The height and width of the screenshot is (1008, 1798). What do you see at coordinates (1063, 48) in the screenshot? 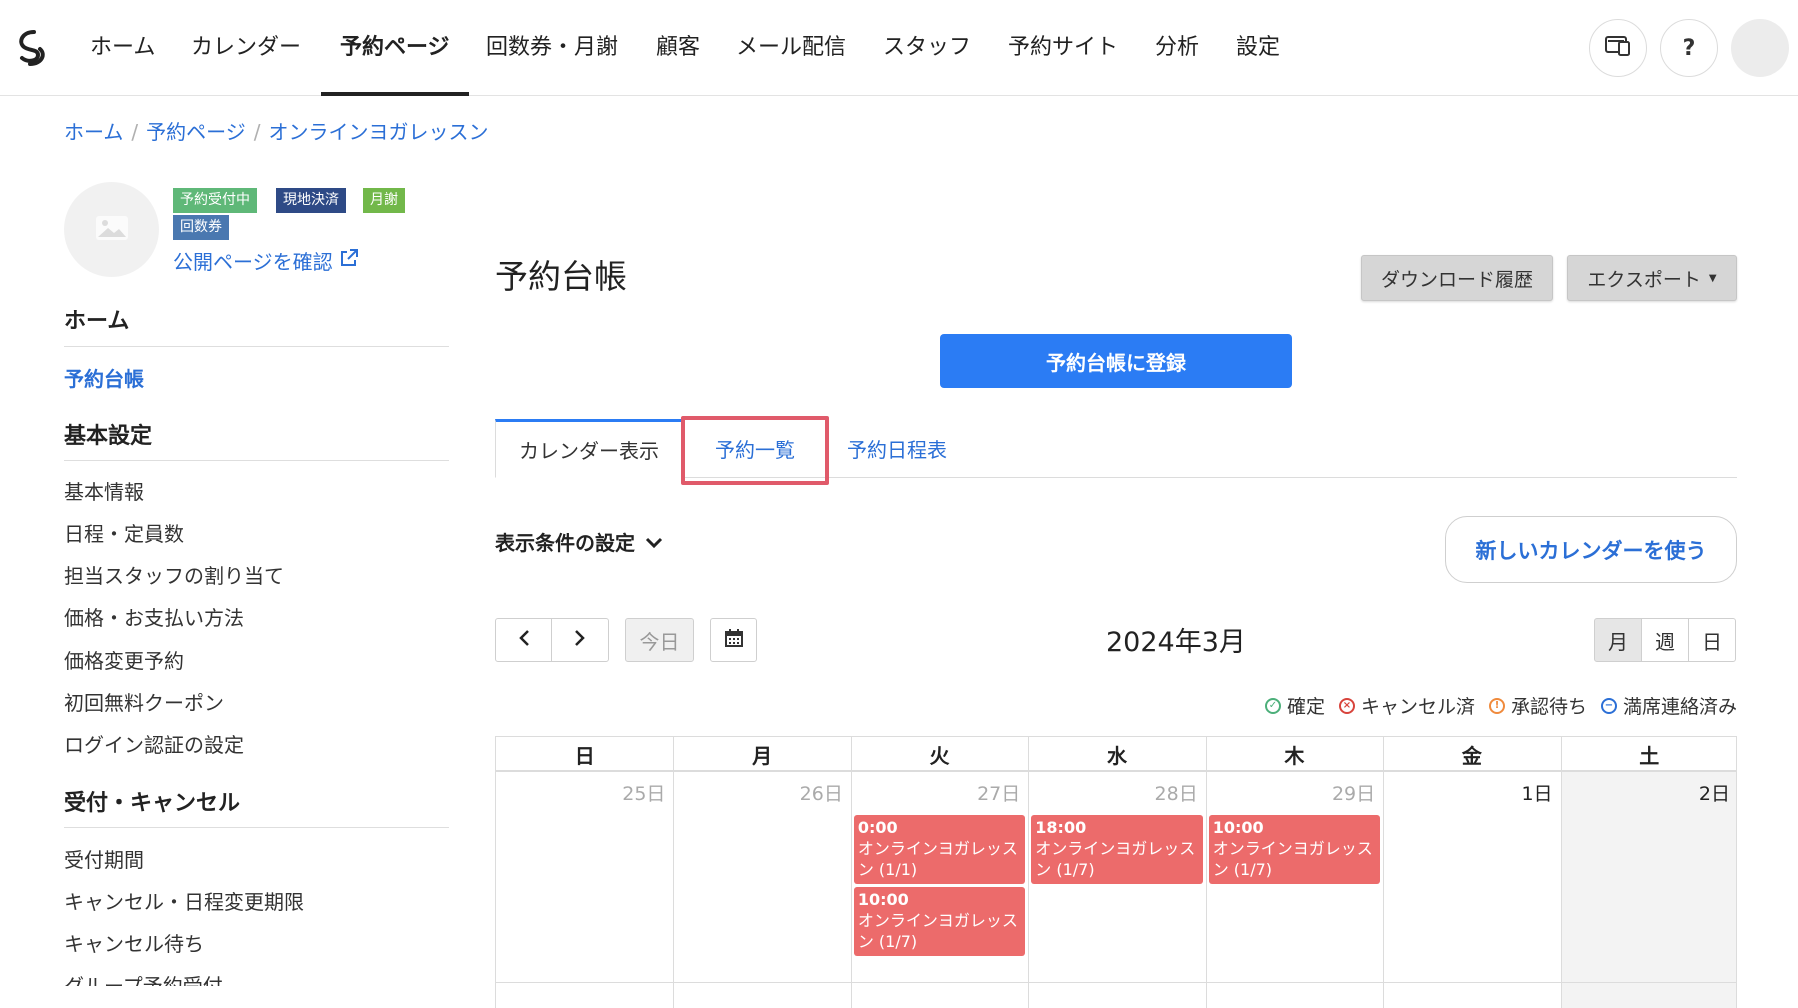
I see `nav-booking-site: 予約サイト` at bounding box center [1063, 48].